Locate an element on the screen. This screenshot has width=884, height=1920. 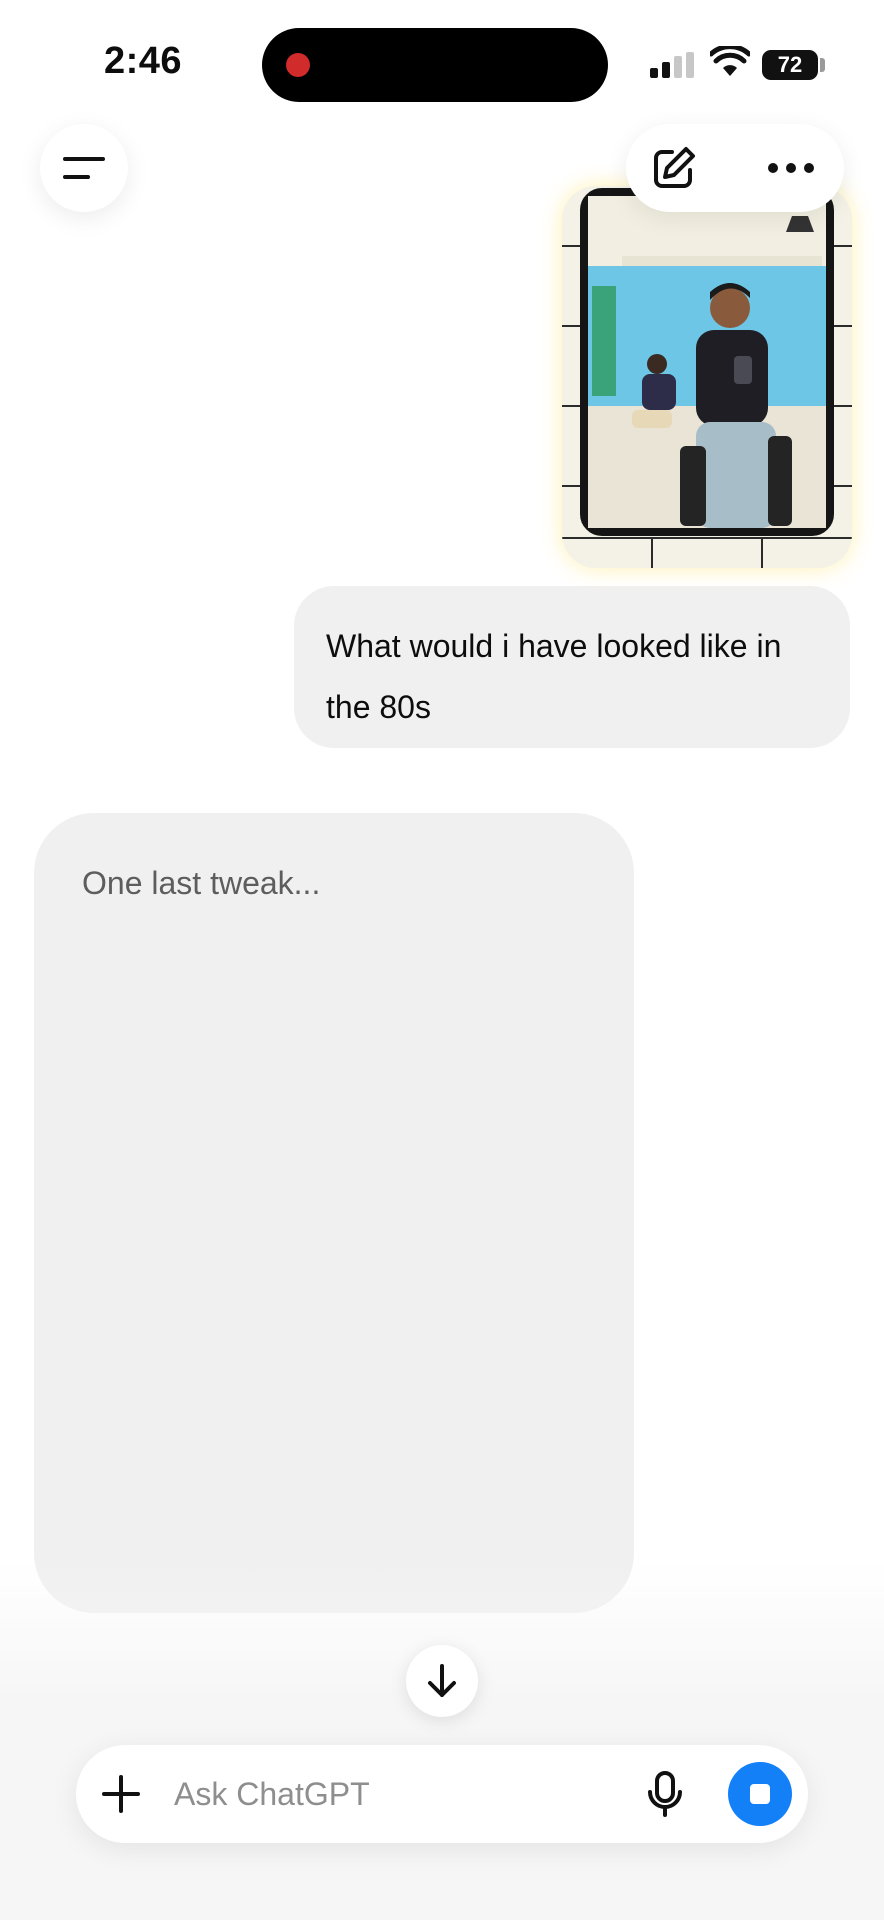
recording-indicator-icon is located at coordinates (298, 65).